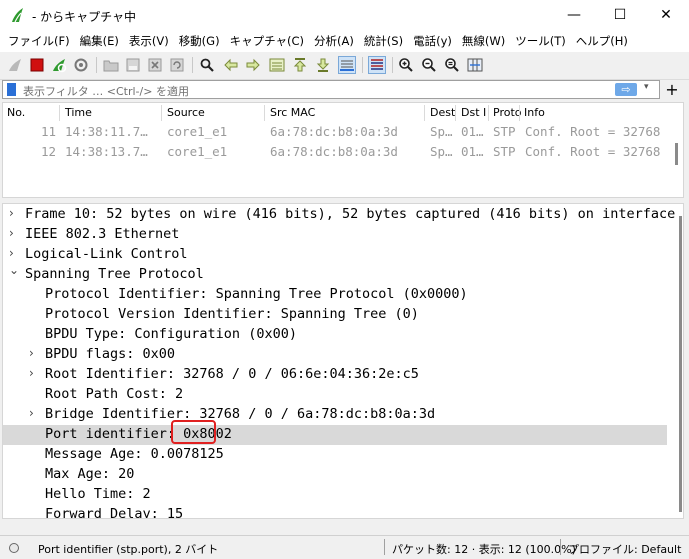 Image resolution: width=689 pixels, height=559 pixels. I want to click on packet-list-scrollbar, so click(676, 154).